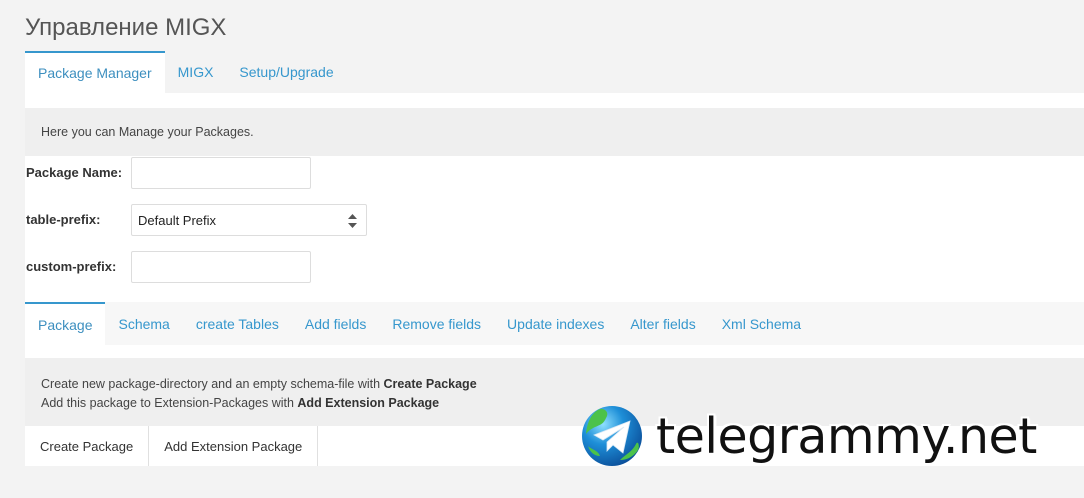 Image resolution: width=1084 pixels, height=498 pixels. I want to click on info-bar: Here you can Manage your Packages., so click(554, 132).